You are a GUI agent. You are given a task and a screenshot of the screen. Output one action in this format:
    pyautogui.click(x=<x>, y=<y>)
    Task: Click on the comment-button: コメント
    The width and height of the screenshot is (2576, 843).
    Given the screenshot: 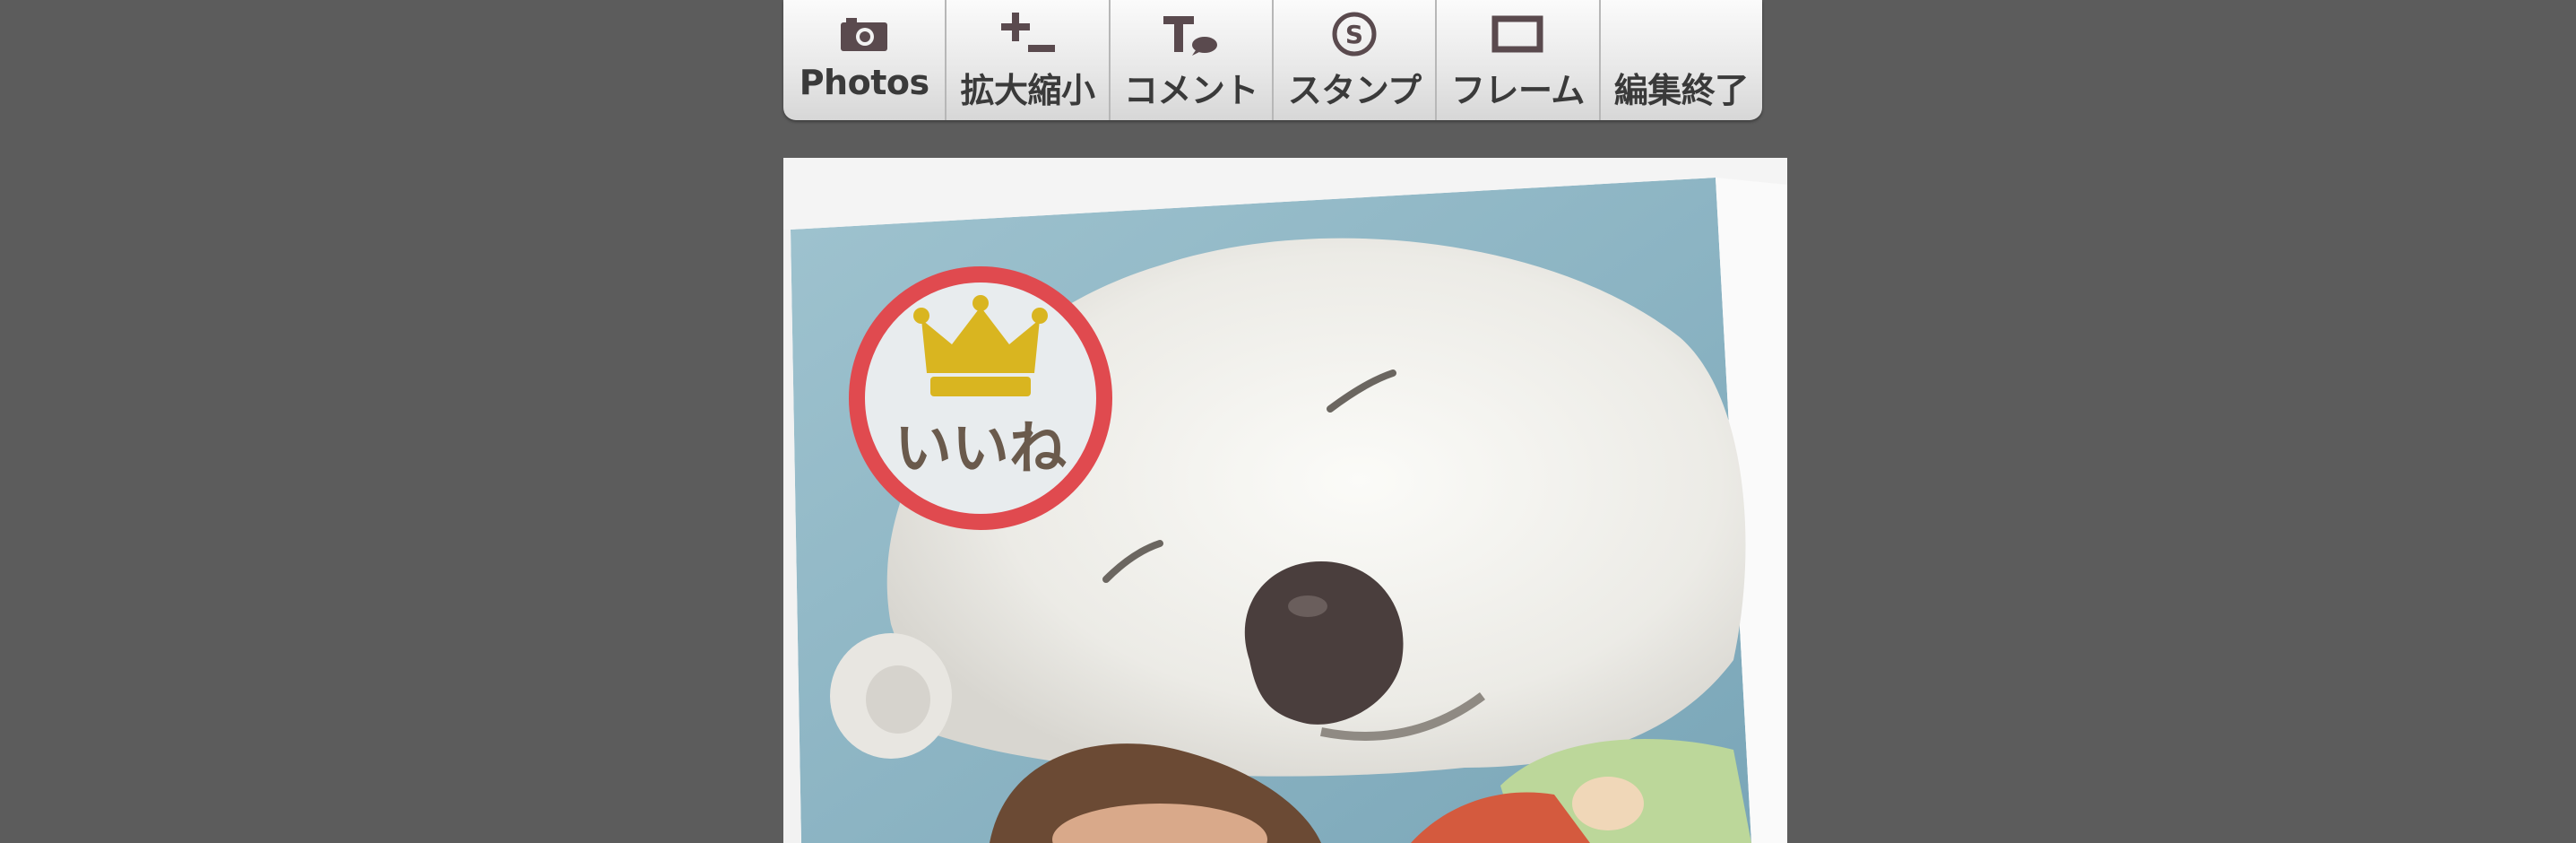 What is the action you would take?
    pyautogui.click(x=1192, y=60)
    